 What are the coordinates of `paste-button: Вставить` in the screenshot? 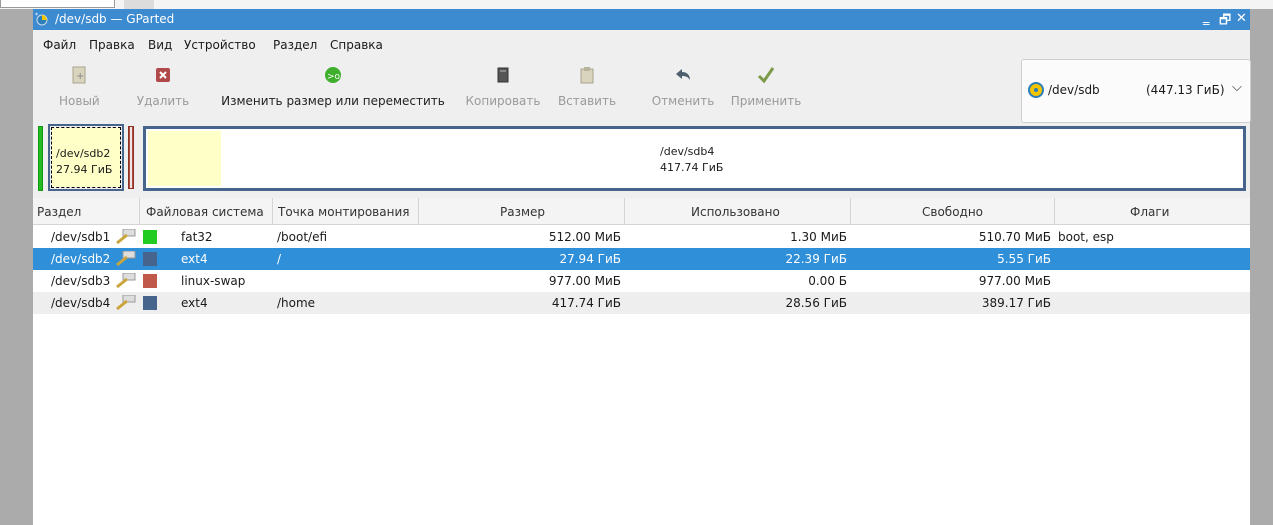 It's located at (587, 87).